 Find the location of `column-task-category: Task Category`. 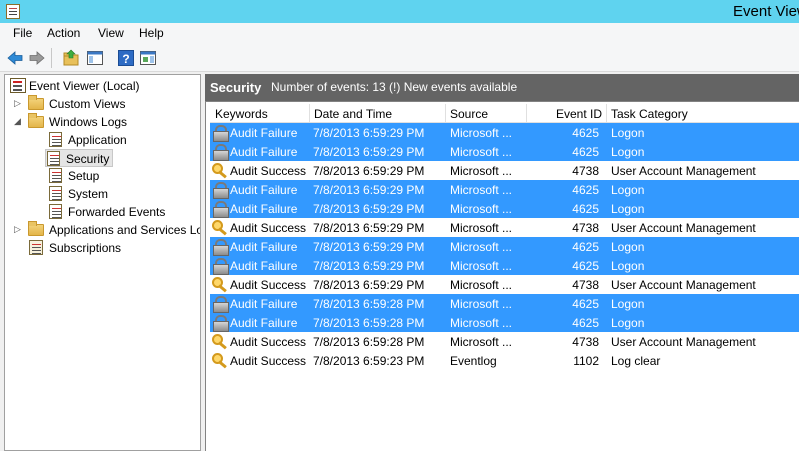

column-task-category: Task Category is located at coordinates (649, 114).